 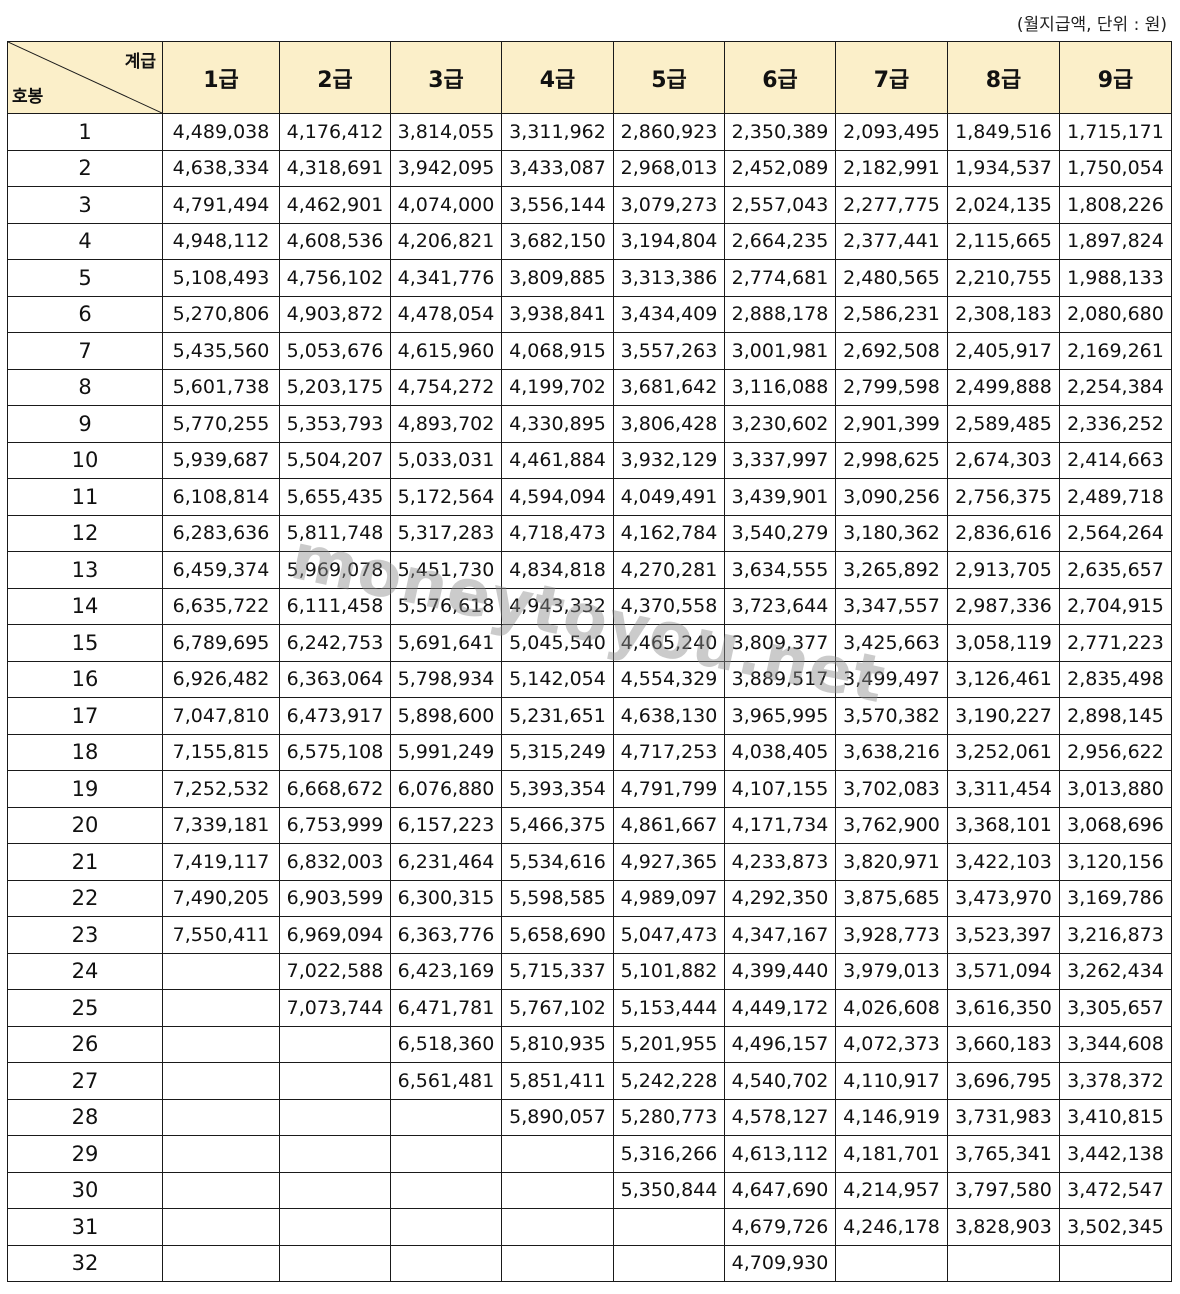 I want to click on salary-cell: 4,613,112, so click(x=780, y=1154).